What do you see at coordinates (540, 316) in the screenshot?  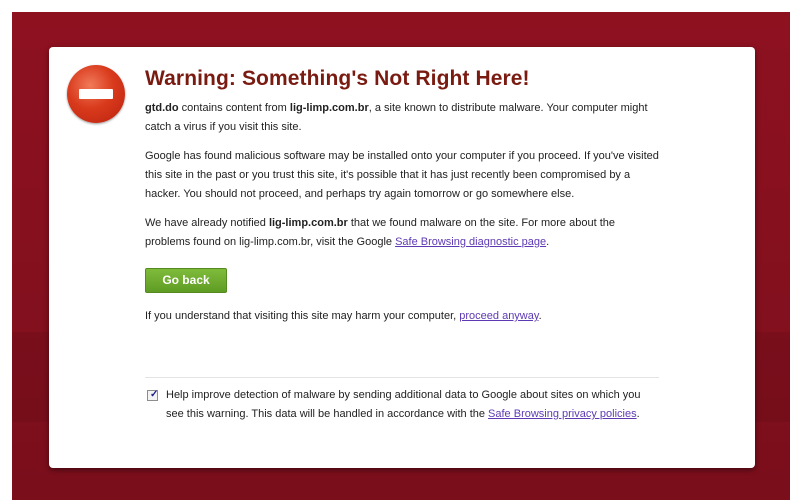 I see `proceed-text-2: .` at bounding box center [540, 316].